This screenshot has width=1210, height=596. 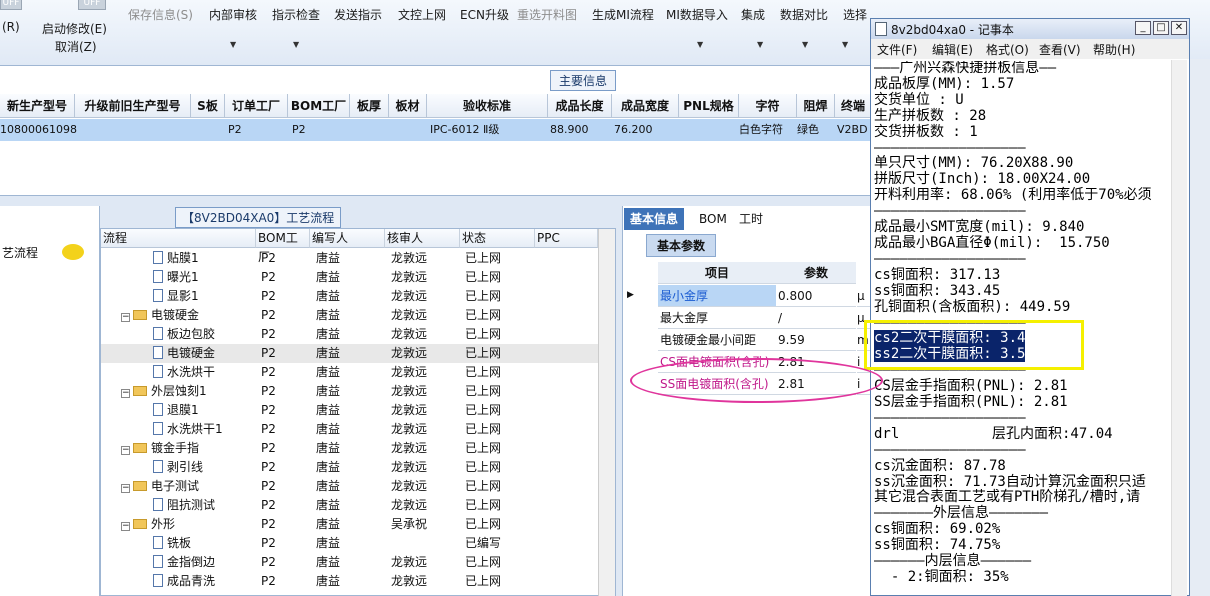 I want to click on table-row: 阻抗测试 P2 唐益 龙敦远 已上网, so click(x=349, y=505).